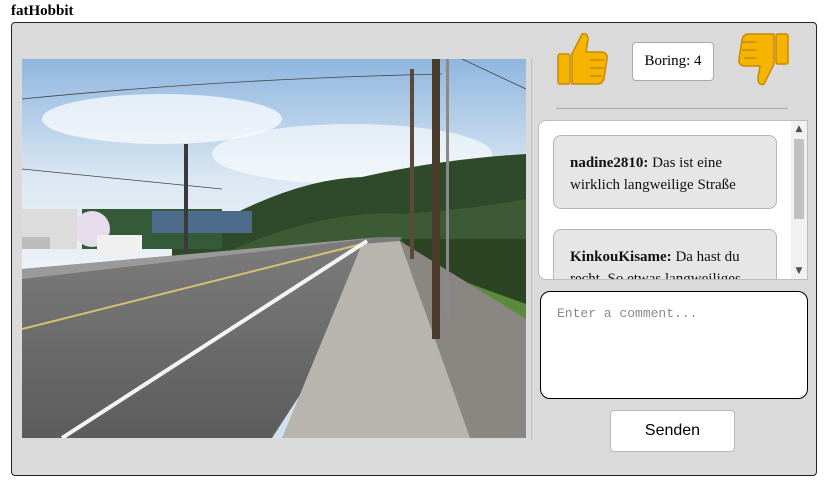  I want to click on comment-author: KinkouKisame:, so click(621, 257).